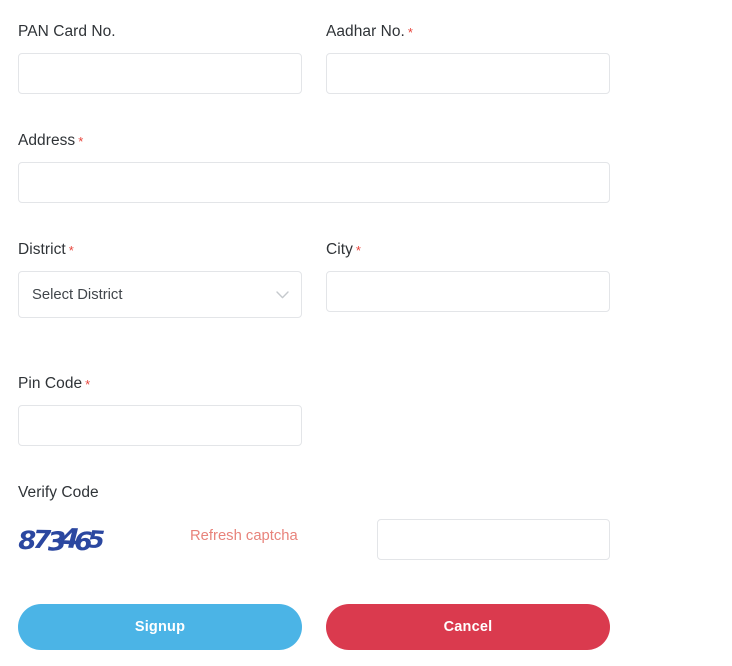  I want to click on label-pan-card-no: PAN Card No., so click(160, 32).